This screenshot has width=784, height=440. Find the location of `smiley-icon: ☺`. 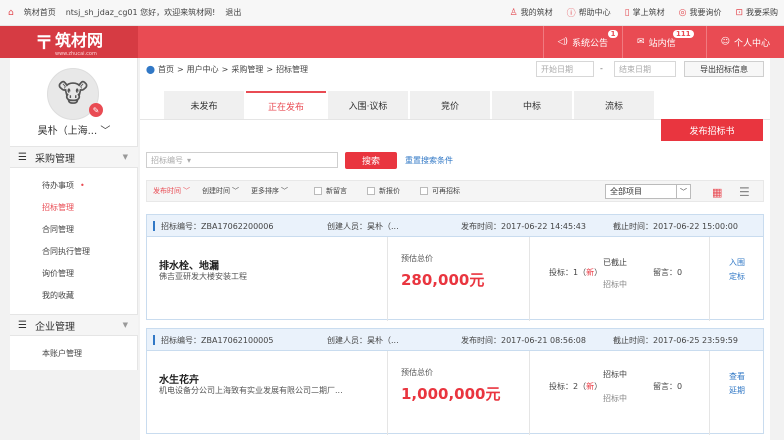

smiley-icon: ☺ is located at coordinates (725, 42).